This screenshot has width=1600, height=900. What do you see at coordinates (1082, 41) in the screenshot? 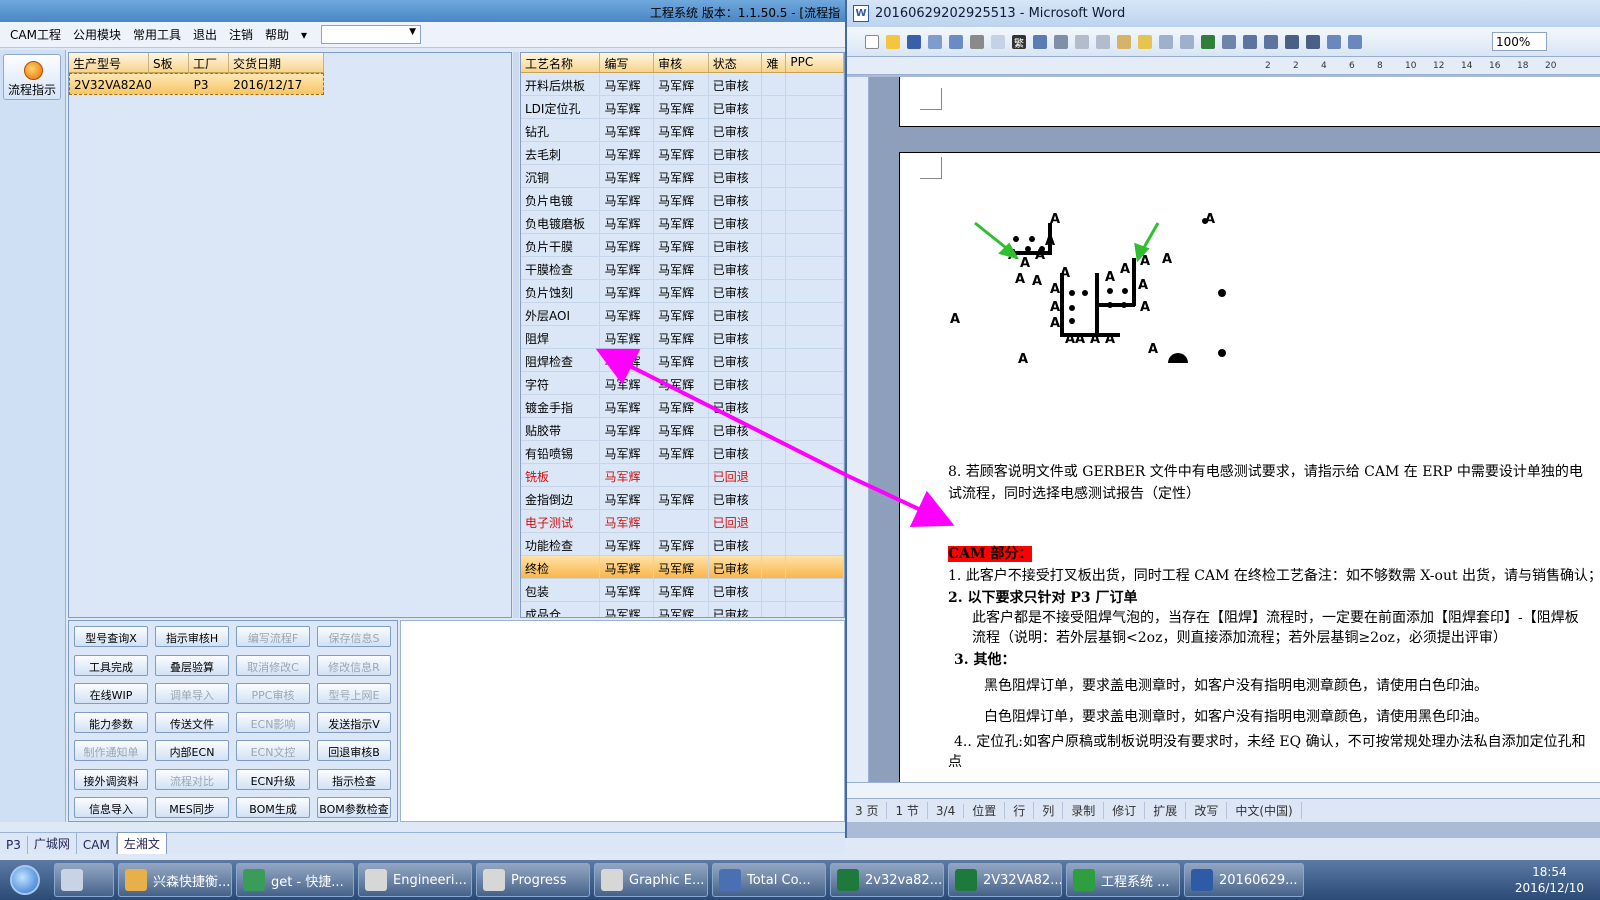
I see `cut-icon` at bounding box center [1082, 41].